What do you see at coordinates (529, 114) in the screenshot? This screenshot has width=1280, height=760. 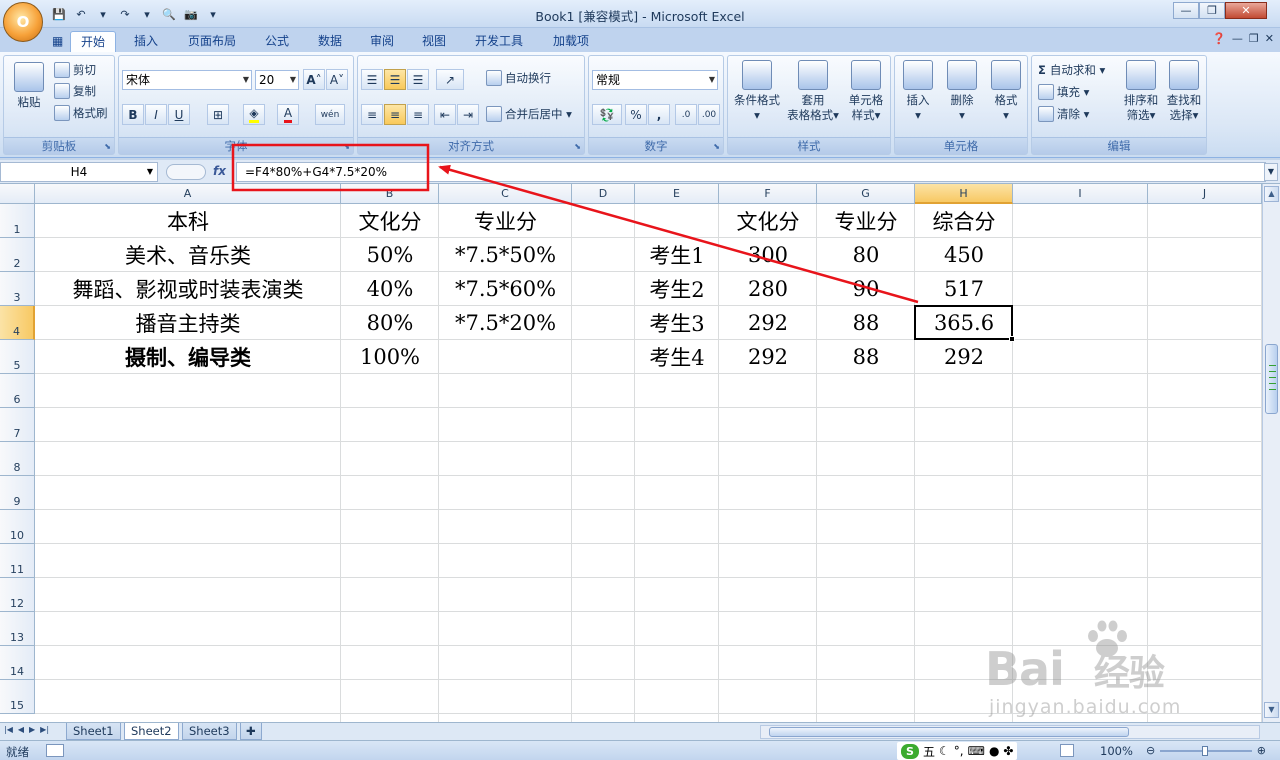 I see `merge-center-button: 合并后居中 ▾` at bounding box center [529, 114].